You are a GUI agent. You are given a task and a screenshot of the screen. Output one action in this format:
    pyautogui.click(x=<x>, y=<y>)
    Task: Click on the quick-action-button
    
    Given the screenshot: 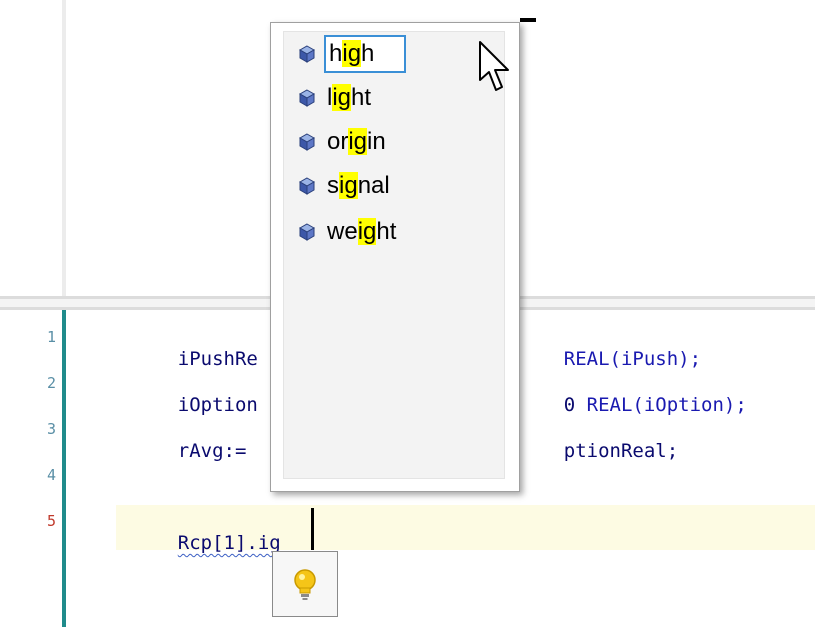 What is the action you would take?
    pyautogui.click(x=305, y=584)
    